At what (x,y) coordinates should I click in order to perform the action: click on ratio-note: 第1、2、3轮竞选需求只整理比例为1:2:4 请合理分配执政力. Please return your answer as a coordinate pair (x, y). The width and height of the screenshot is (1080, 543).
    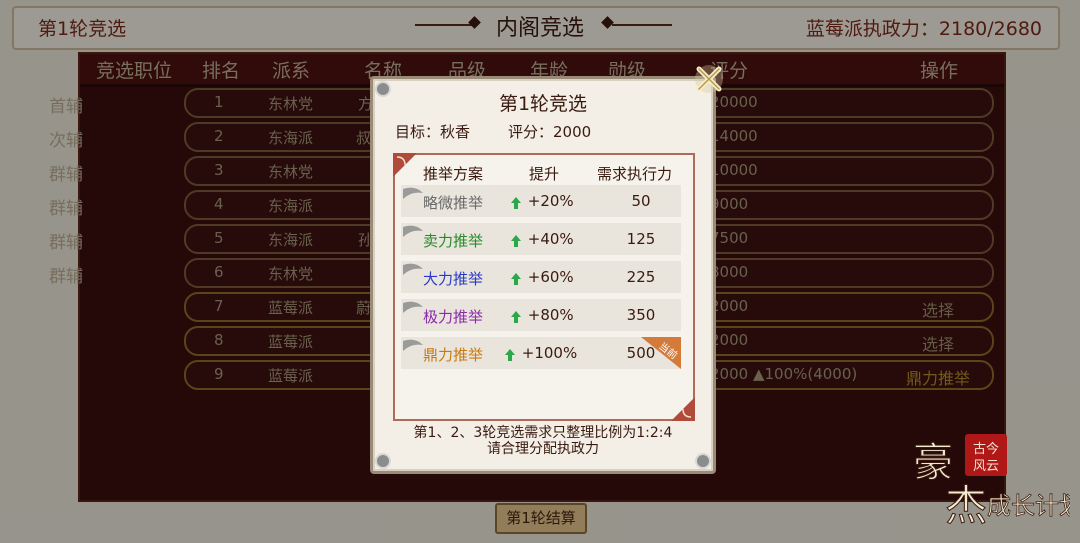
    Looking at the image, I should click on (543, 441).